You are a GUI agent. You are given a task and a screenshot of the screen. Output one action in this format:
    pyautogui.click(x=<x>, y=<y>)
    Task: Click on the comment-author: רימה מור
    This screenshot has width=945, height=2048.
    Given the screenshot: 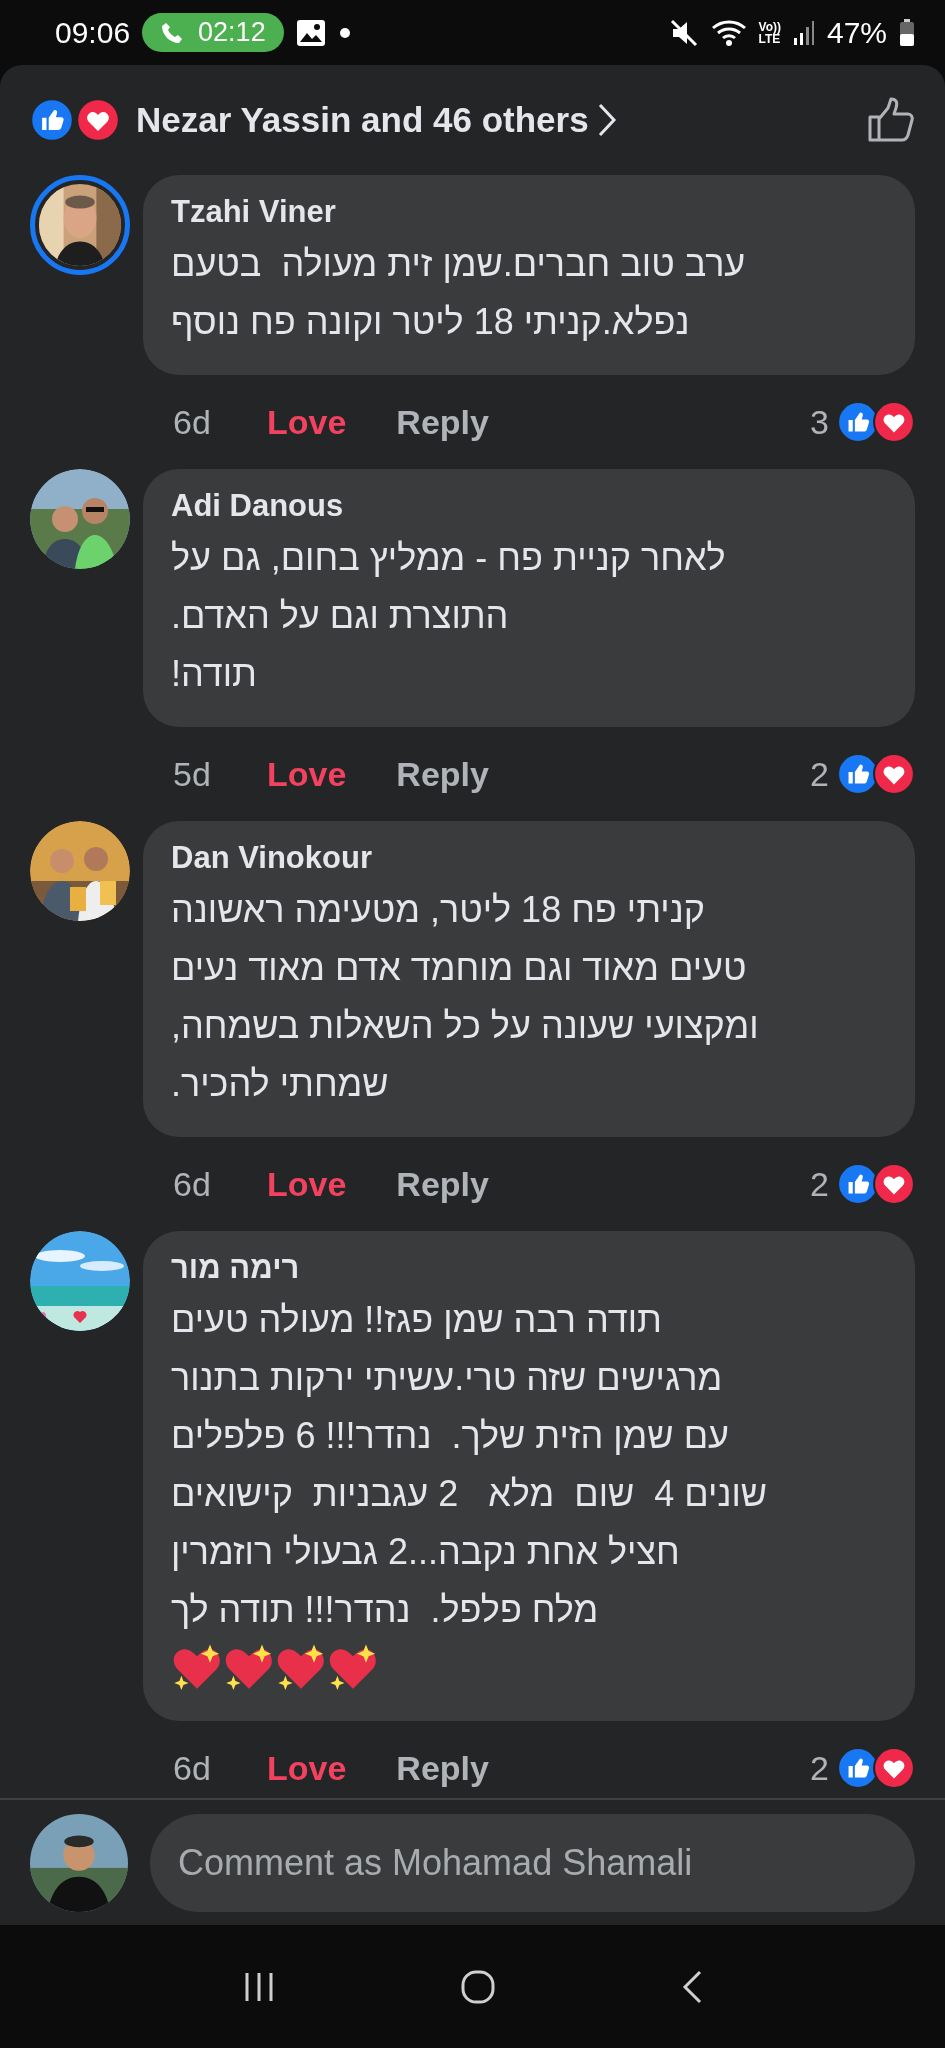 What is the action you would take?
    pyautogui.click(x=528, y=1268)
    